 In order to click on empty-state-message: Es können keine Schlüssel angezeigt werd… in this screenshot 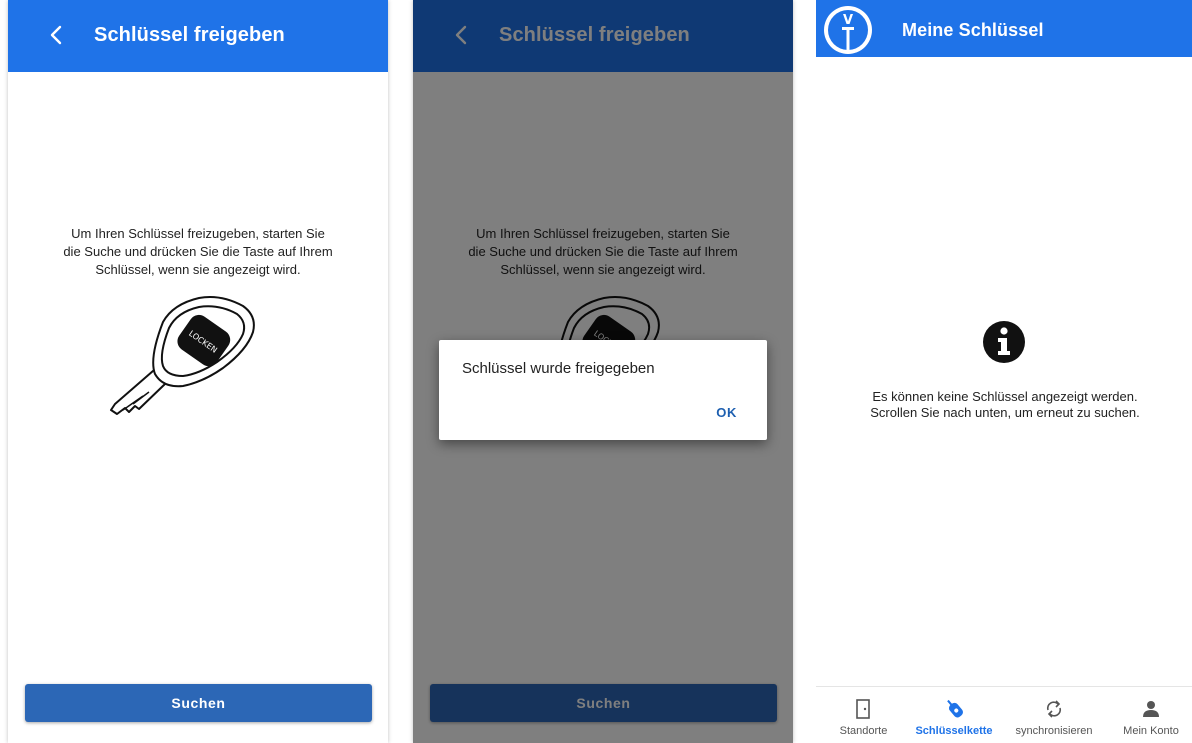, I will do `click(1004, 405)`.